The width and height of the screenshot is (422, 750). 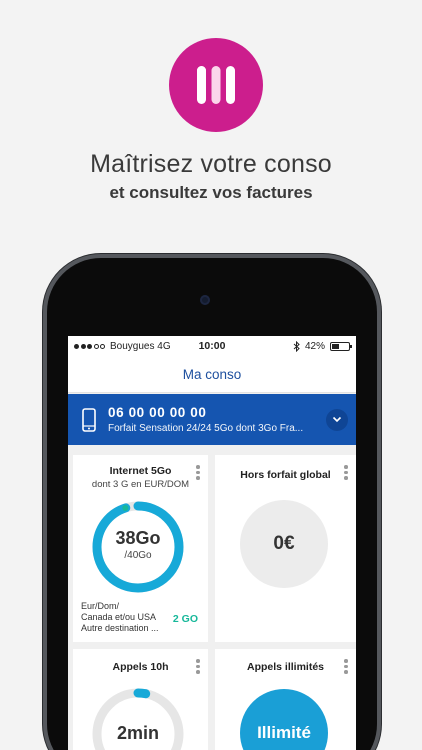 I want to click on marketing-headline: Maîtrisez votre conso, so click(x=211, y=164).